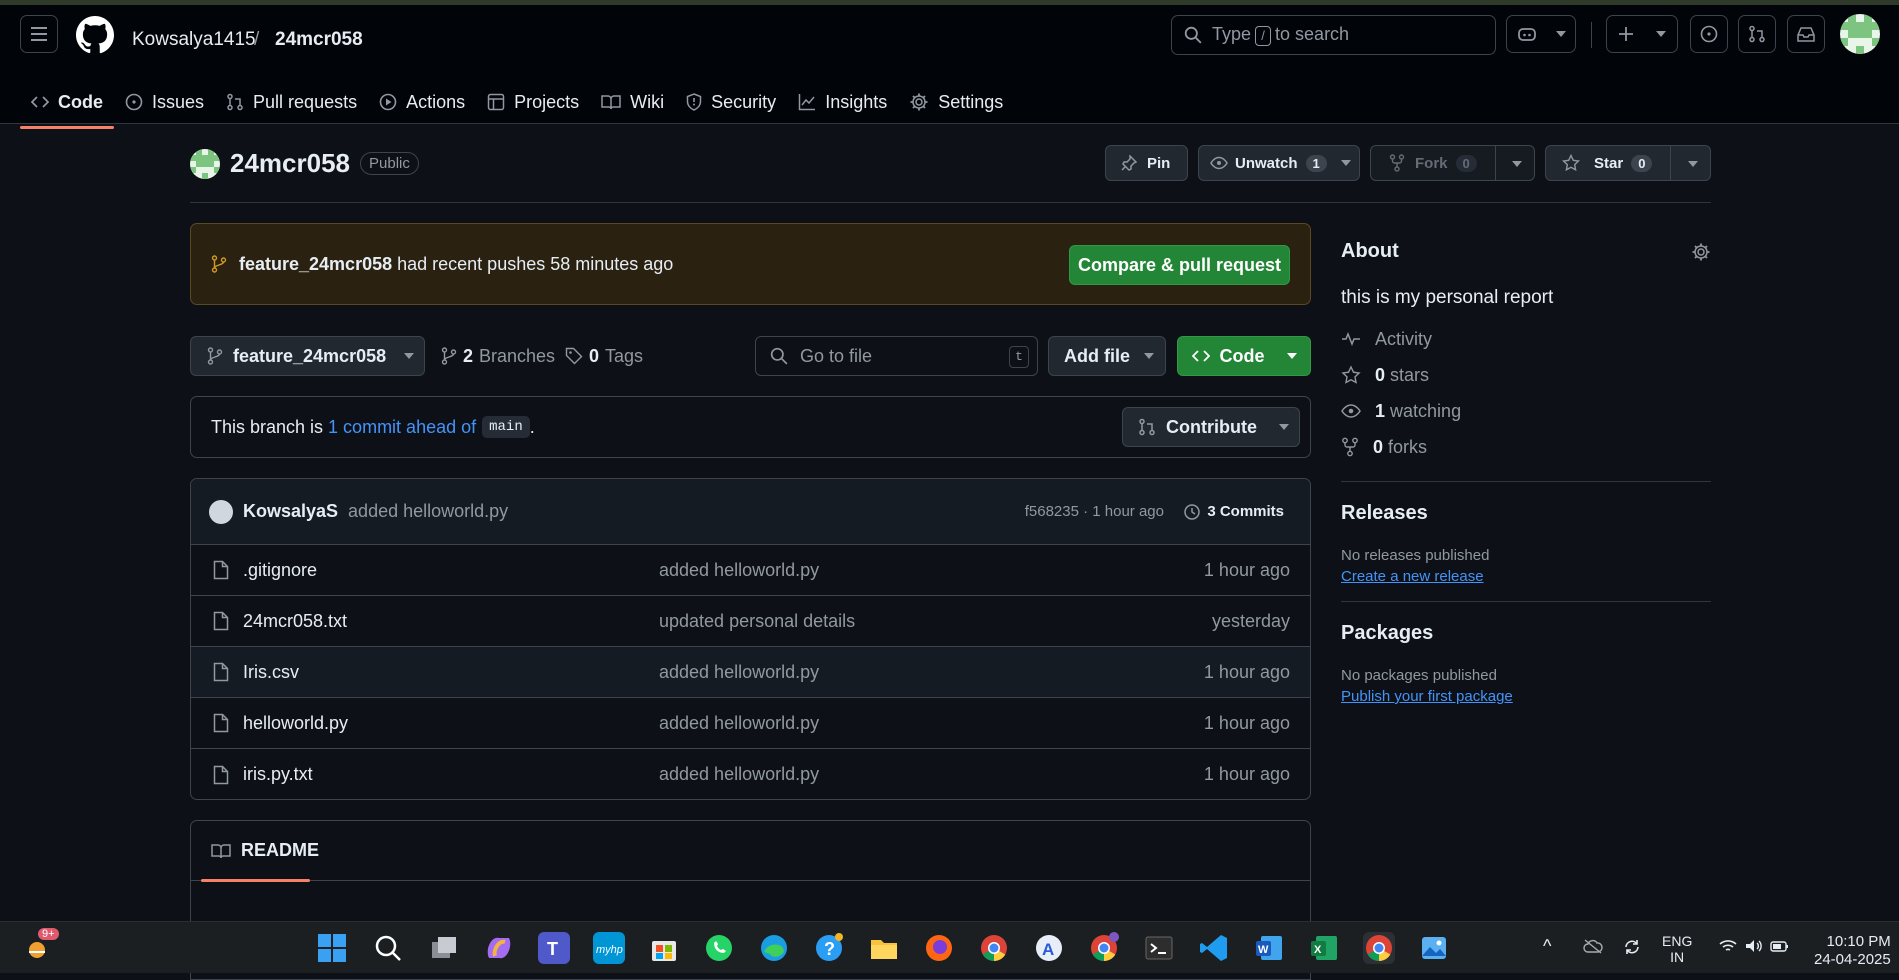 This screenshot has height=980, width=1899. Describe the element at coordinates (1452, 163) in the screenshot. I see `fork-button: Fork 0` at that location.